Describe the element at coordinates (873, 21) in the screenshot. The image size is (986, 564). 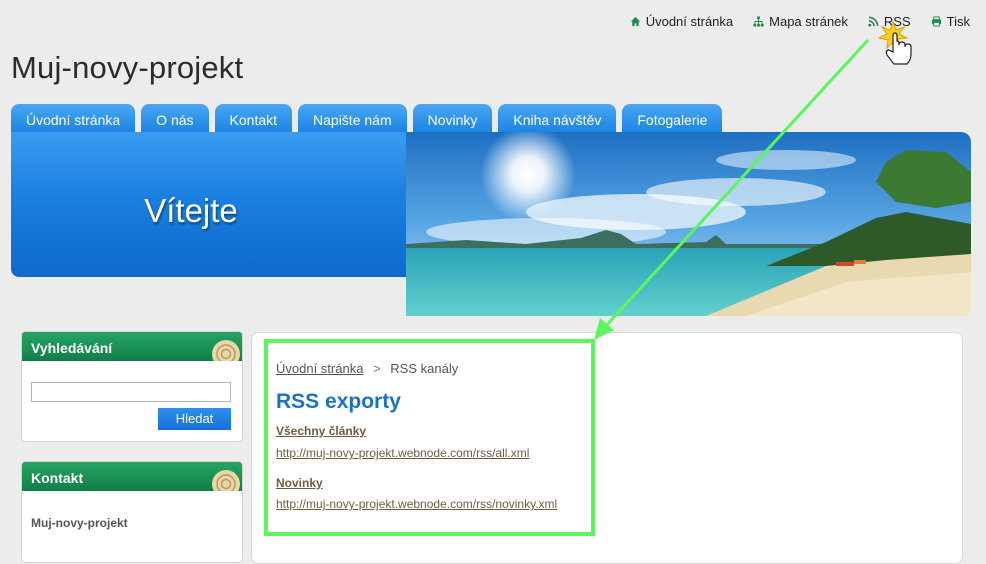
I see `rss-icon` at that location.